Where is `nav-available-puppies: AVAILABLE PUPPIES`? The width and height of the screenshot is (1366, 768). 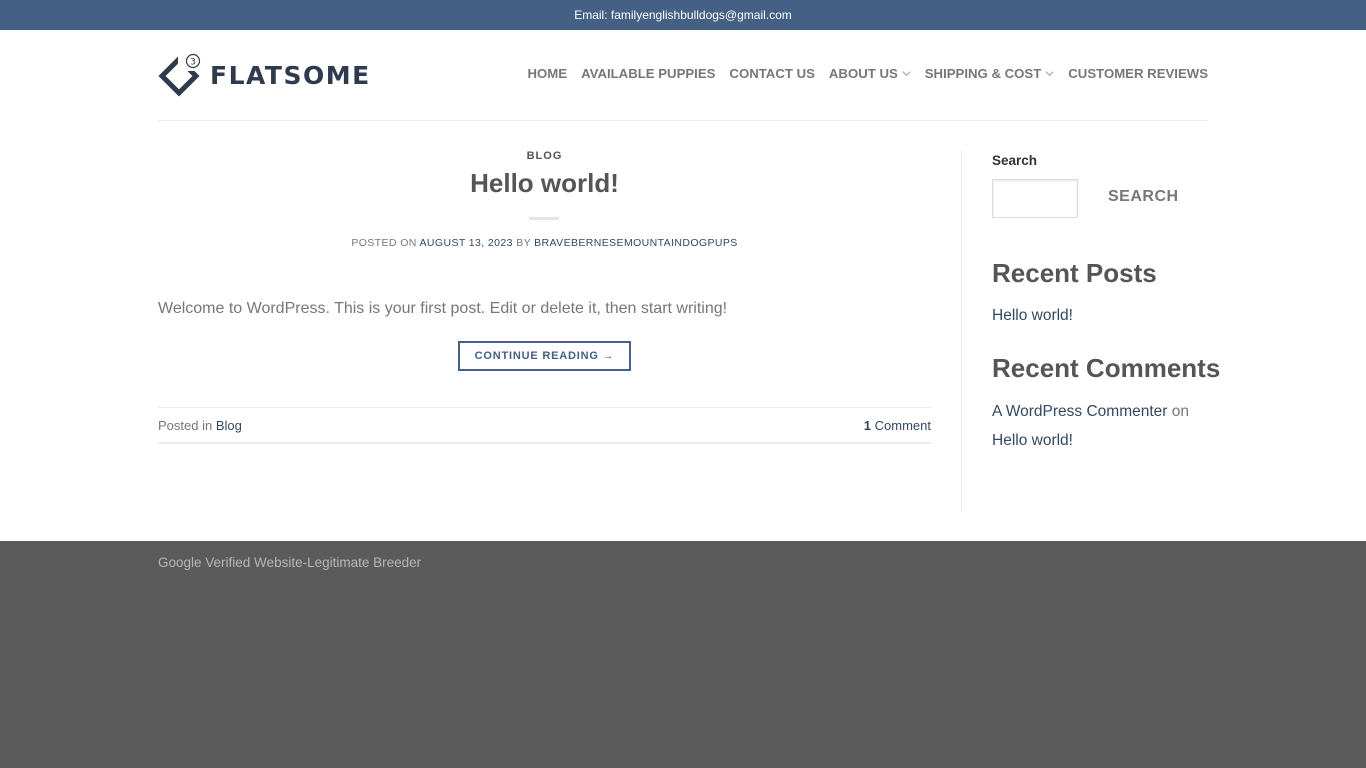
nav-available-puppies: AVAILABLE PUPPIES is located at coordinates (648, 73).